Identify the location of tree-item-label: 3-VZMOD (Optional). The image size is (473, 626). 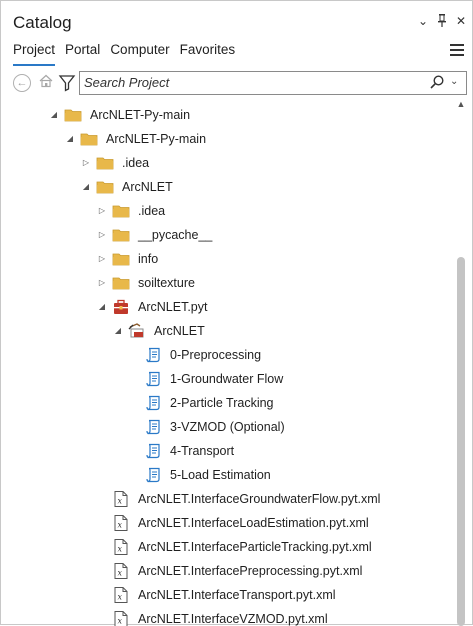
(227, 427).